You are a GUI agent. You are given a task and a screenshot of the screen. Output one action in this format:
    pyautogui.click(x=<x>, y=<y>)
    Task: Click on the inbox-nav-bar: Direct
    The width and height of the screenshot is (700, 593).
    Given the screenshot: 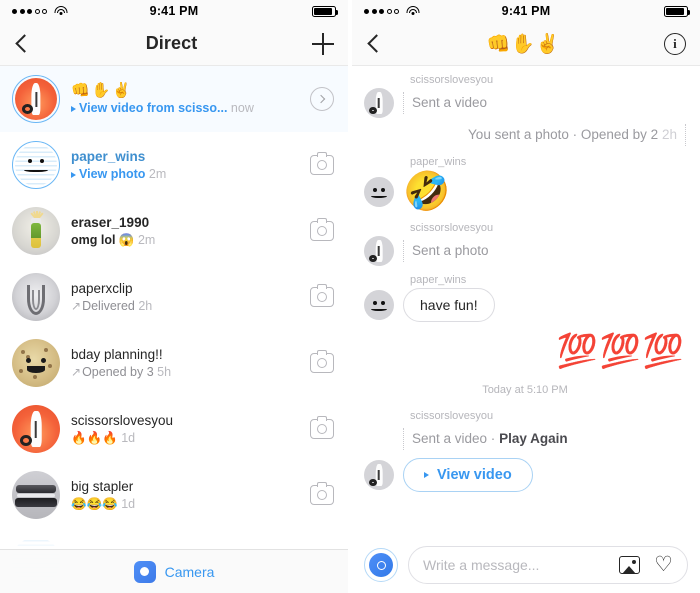 What is the action you would take?
    pyautogui.click(x=174, y=44)
    